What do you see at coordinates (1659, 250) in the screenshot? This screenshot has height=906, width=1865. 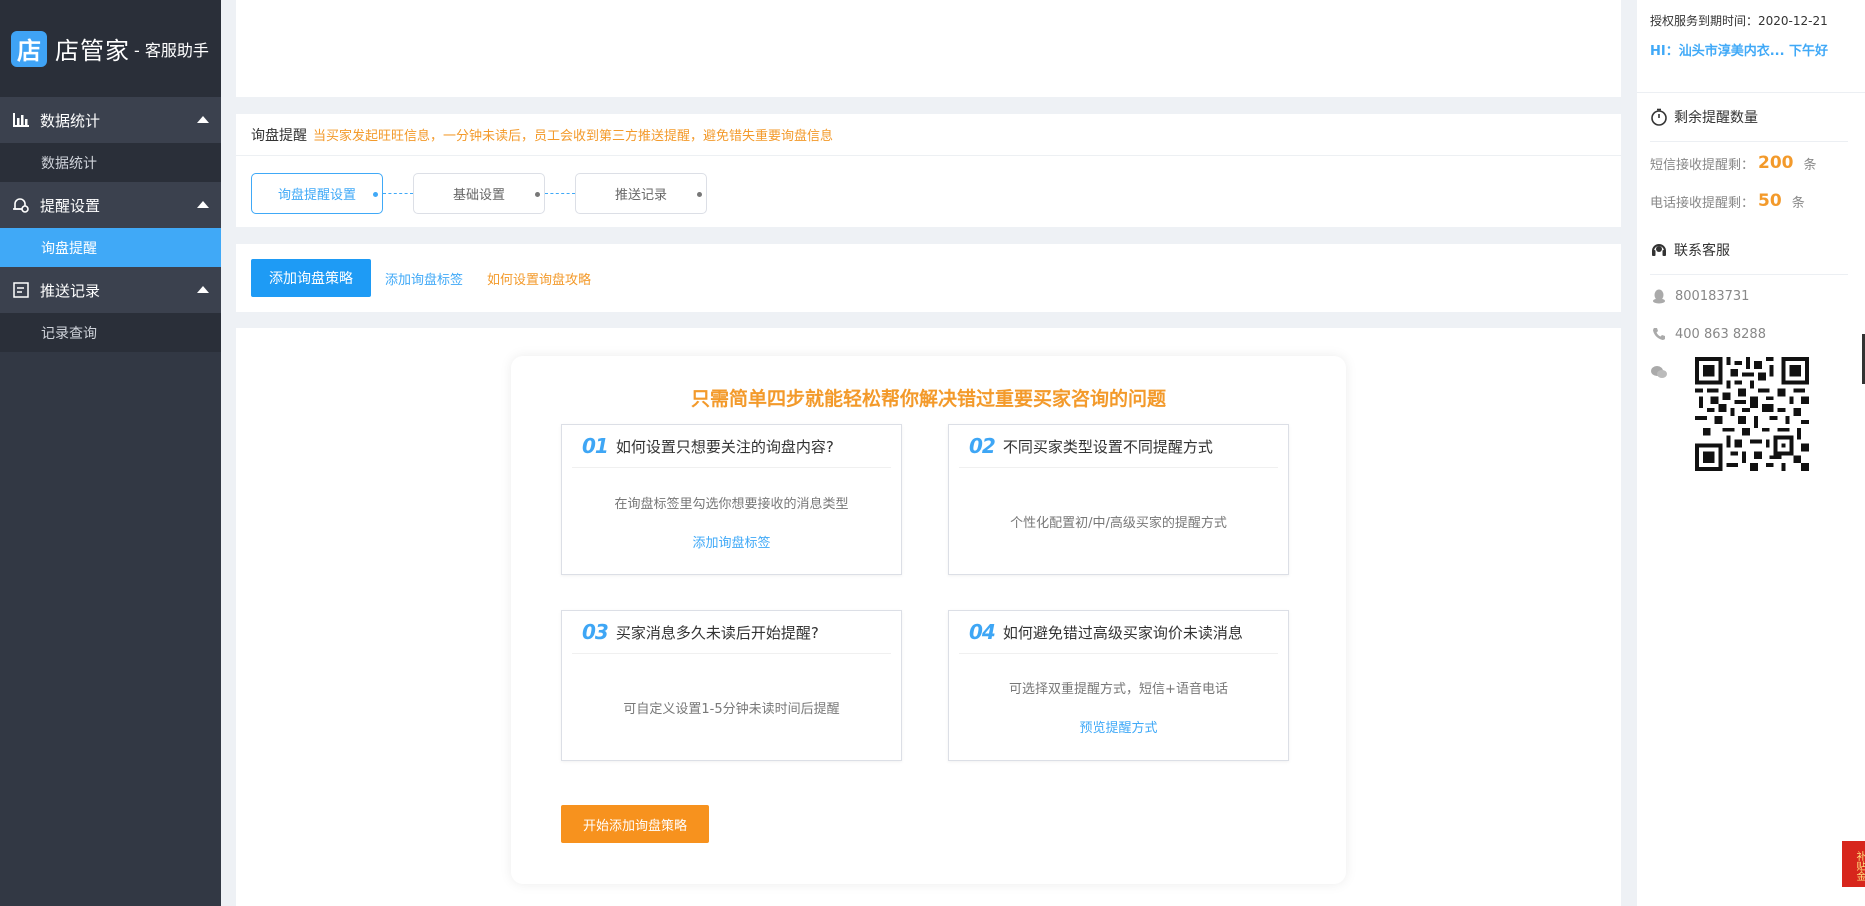 I see `headset-icon` at bounding box center [1659, 250].